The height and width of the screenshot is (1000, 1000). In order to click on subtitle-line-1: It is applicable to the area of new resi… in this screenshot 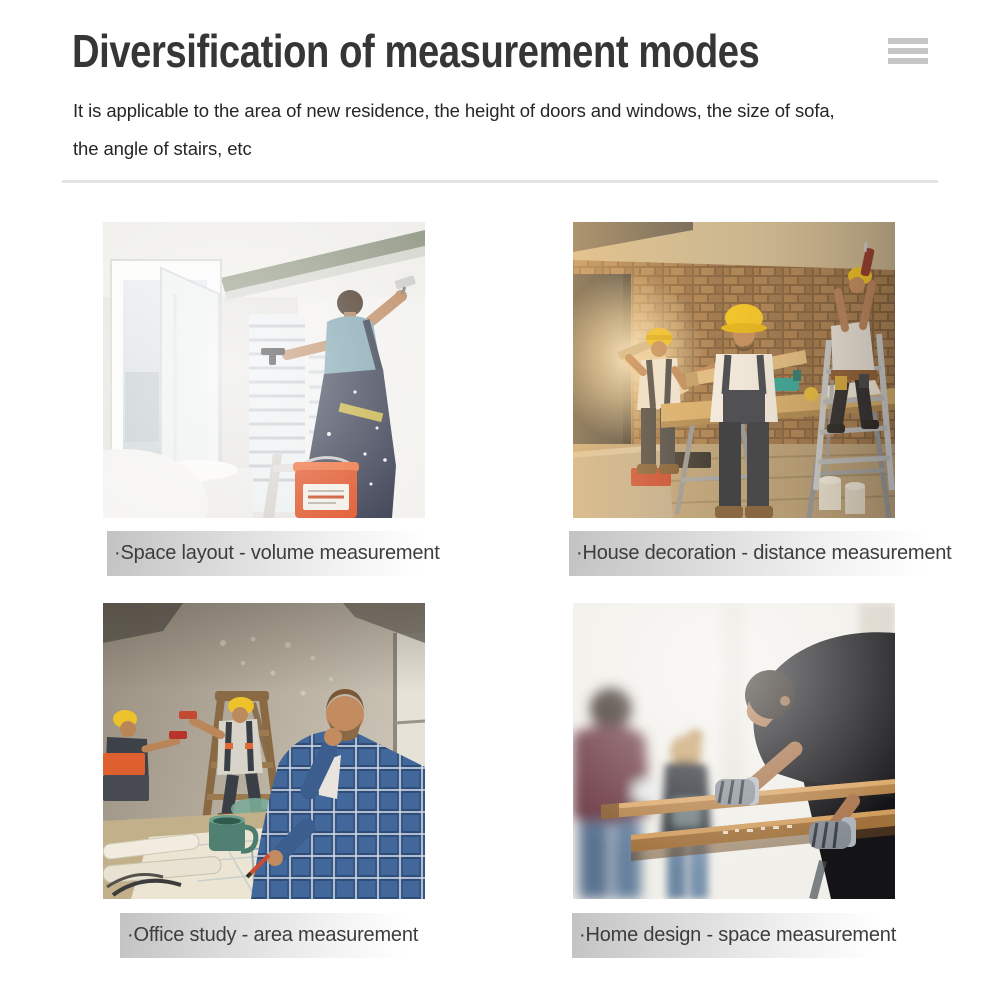, I will do `click(454, 110)`.